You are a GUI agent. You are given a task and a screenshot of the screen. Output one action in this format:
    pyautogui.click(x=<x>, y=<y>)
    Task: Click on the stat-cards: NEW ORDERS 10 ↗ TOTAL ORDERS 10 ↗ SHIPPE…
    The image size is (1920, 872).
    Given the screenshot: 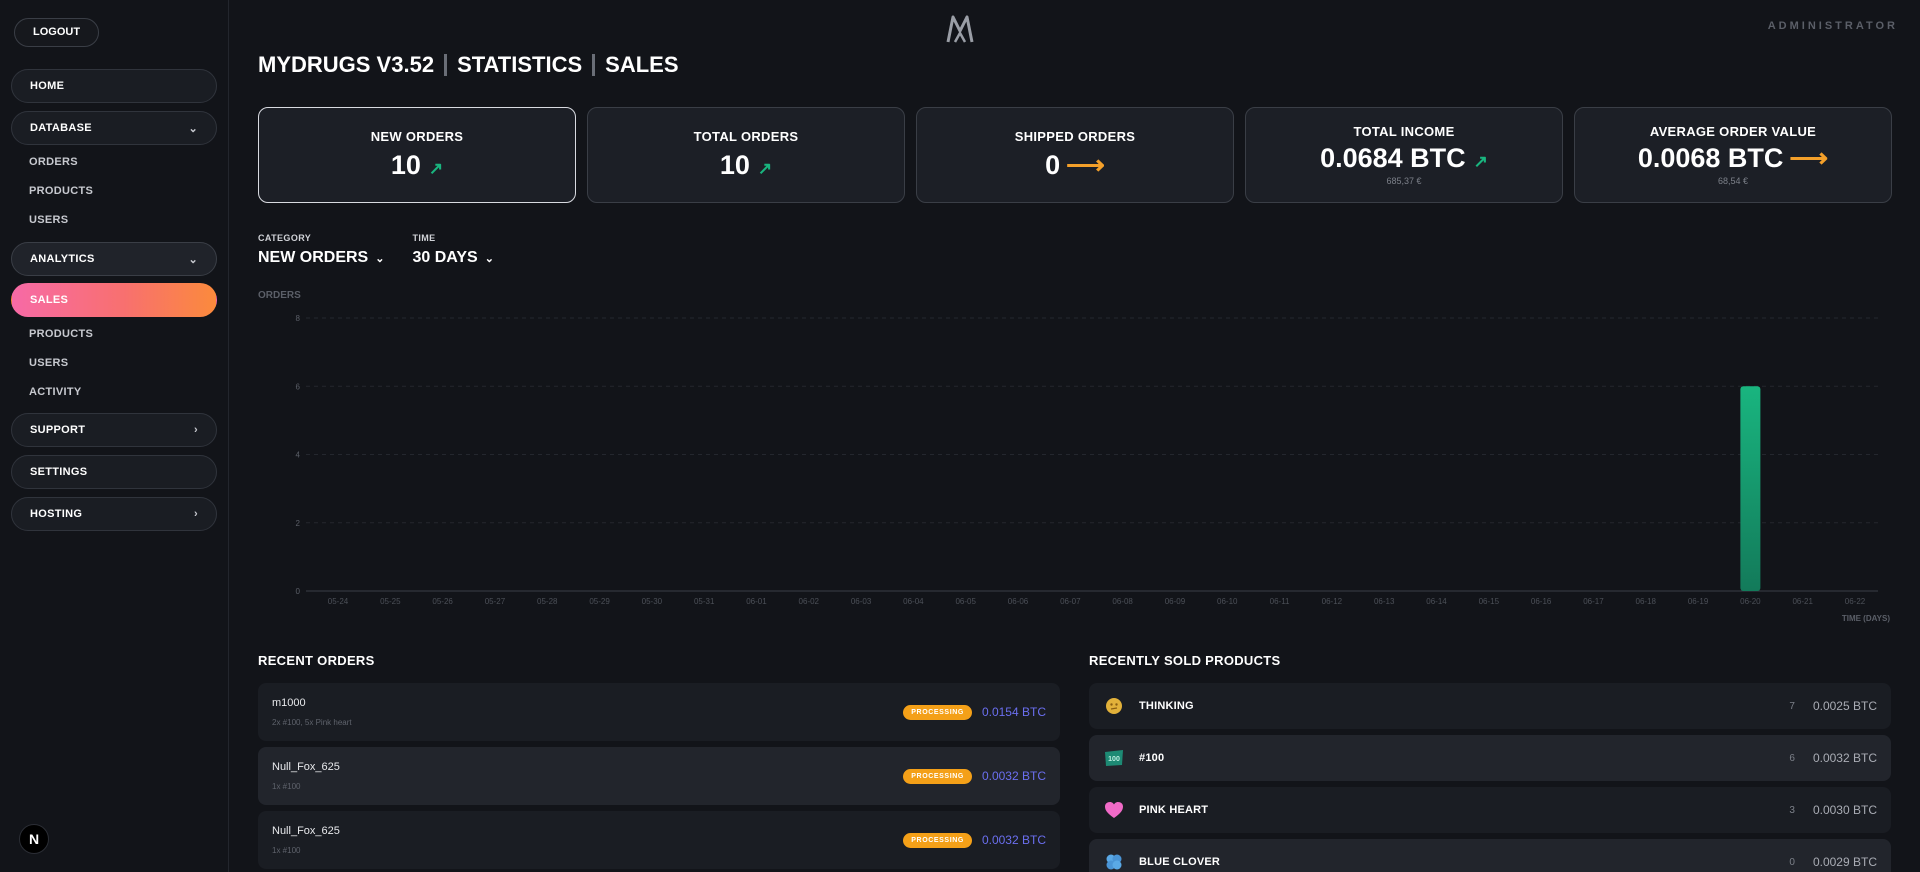 What is the action you would take?
    pyautogui.click(x=1075, y=155)
    